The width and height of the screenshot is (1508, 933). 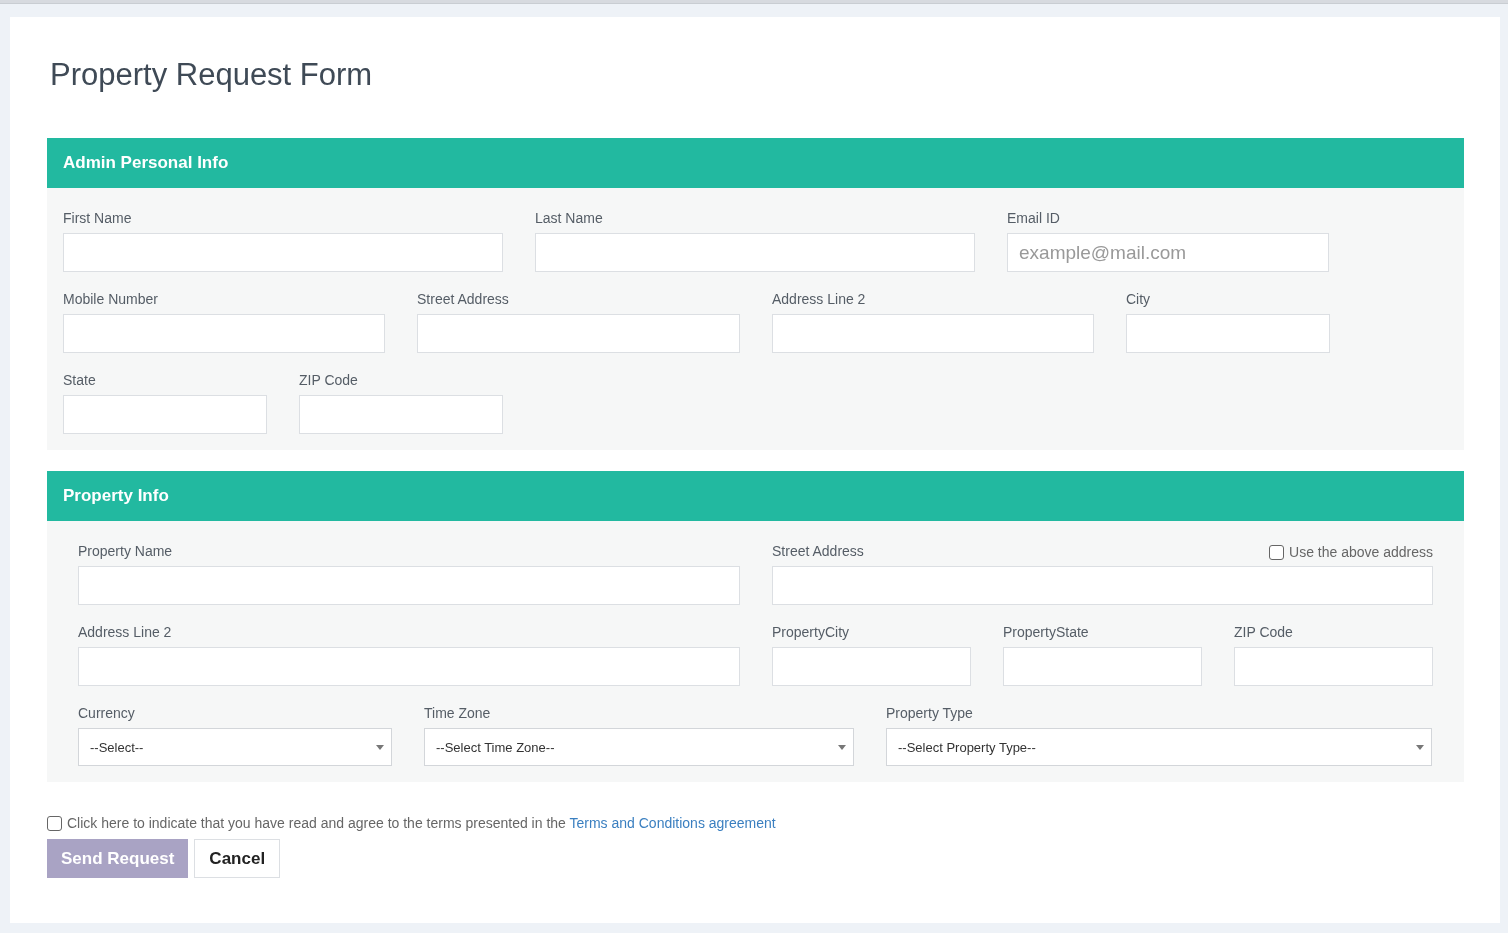 I want to click on checkbox-label: Use the above address, so click(x=1361, y=552).